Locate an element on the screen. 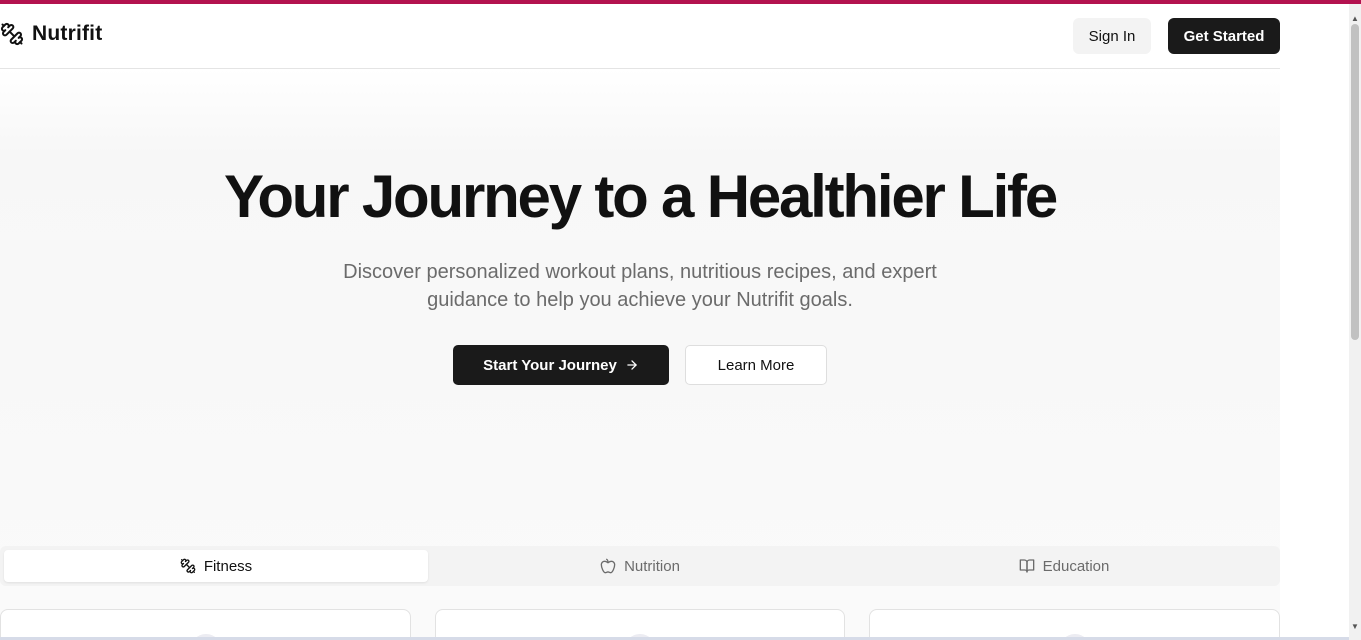  brand-name: Nutrifit is located at coordinates (67, 33).